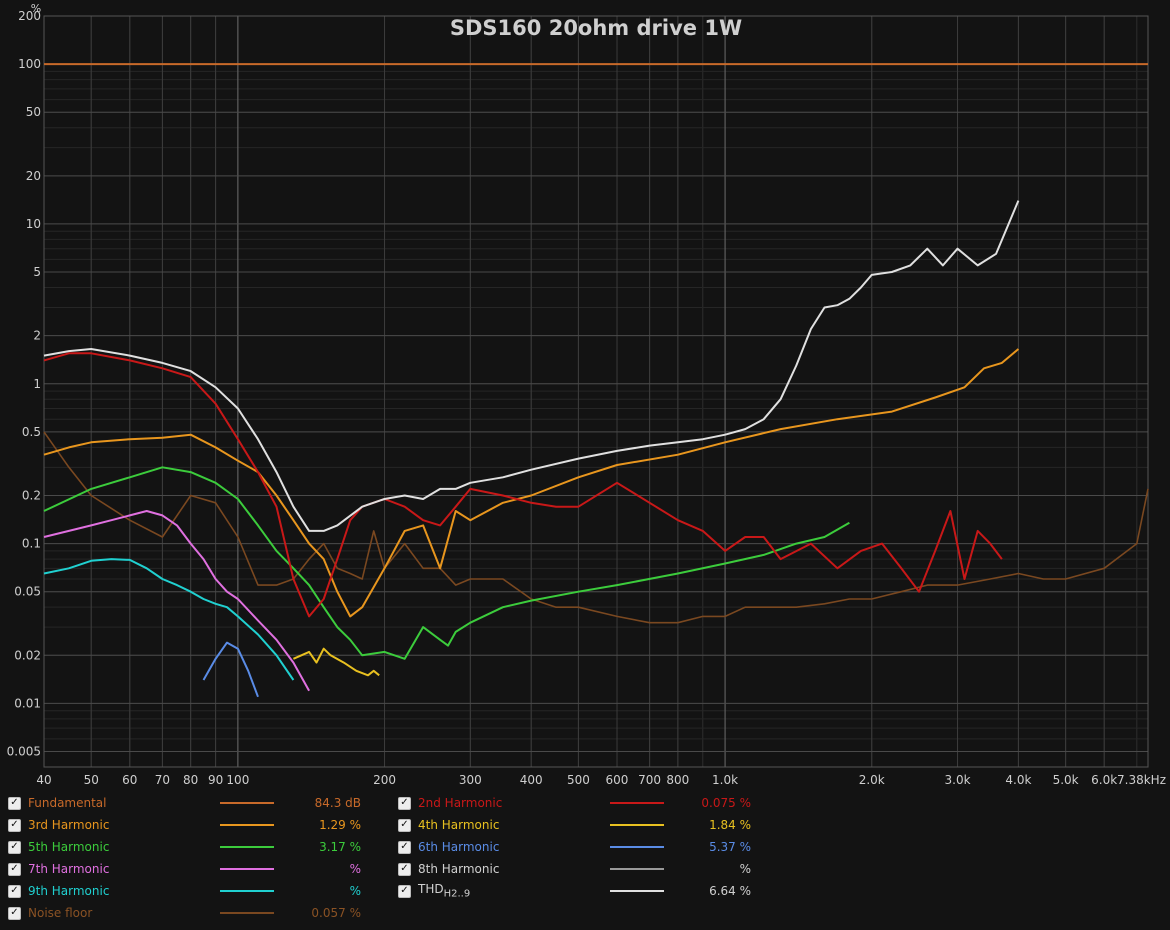 This screenshot has width=1170, height=930. Describe the element at coordinates (726, 803) in the screenshot. I see `legend-value-2nd-harmonic: 0.075 %` at that location.